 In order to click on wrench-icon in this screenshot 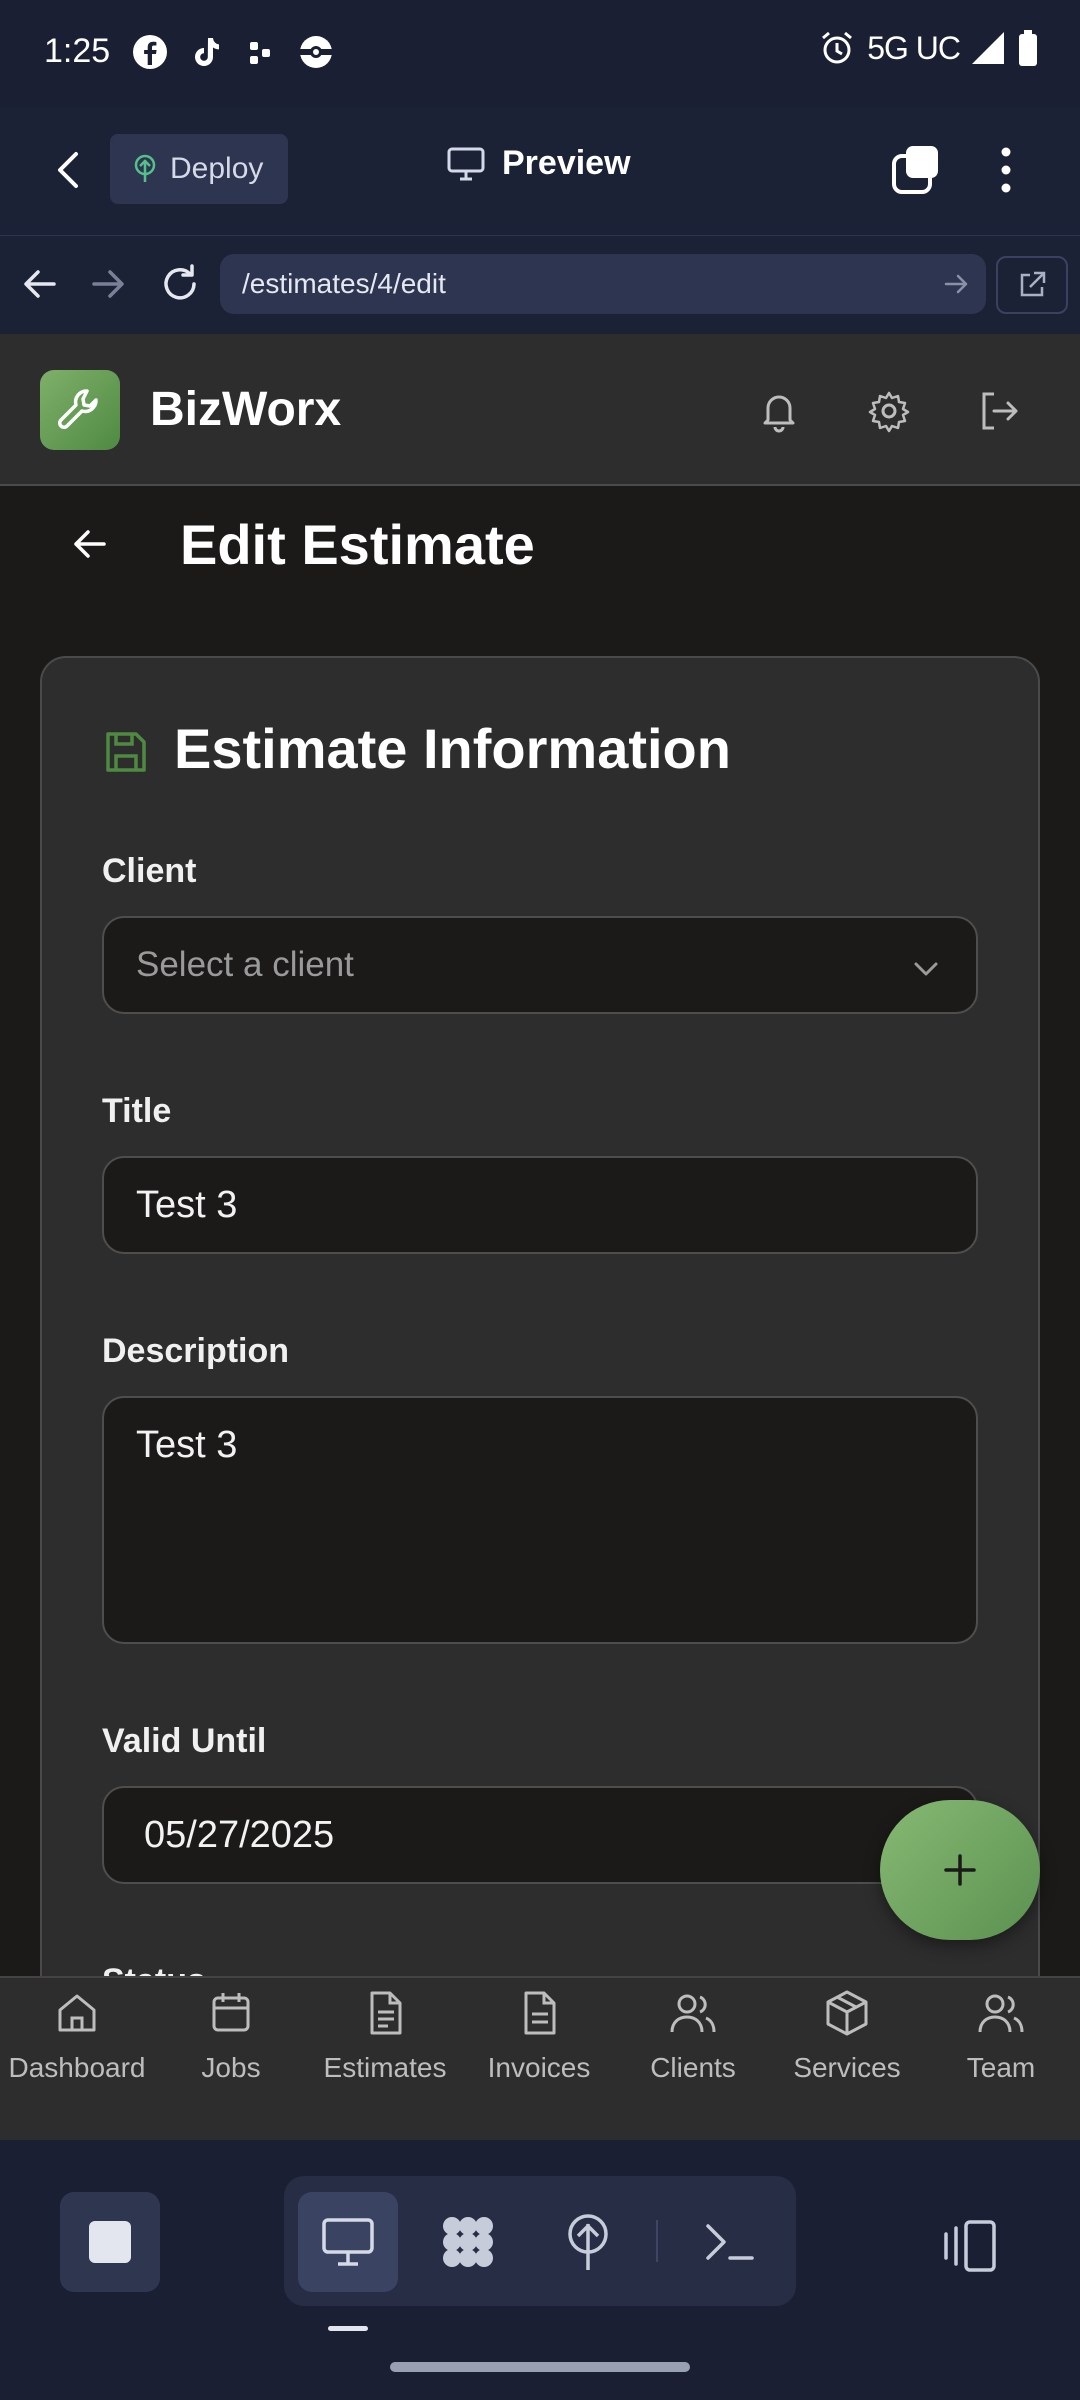, I will do `click(78, 409)`.